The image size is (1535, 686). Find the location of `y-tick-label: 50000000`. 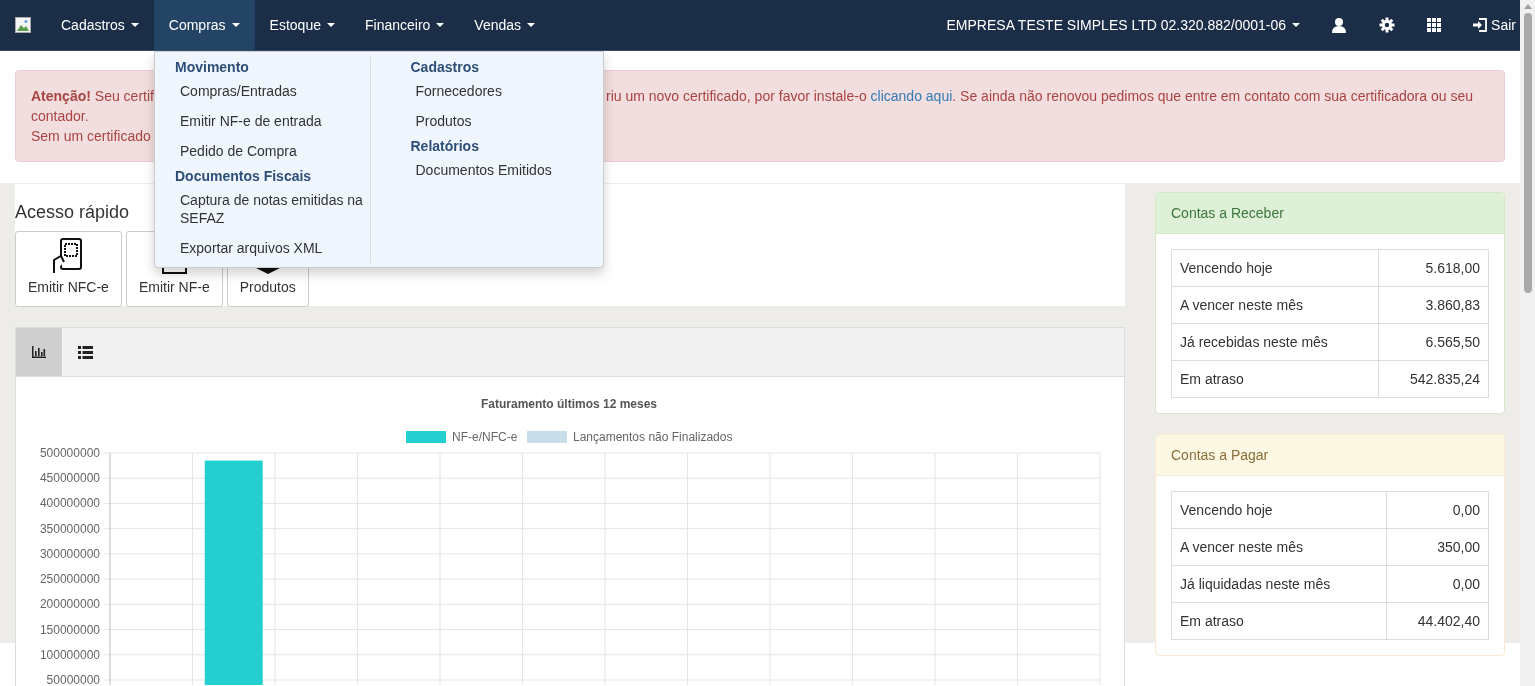

y-tick-label: 50000000 is located at coordinates (73, 679).